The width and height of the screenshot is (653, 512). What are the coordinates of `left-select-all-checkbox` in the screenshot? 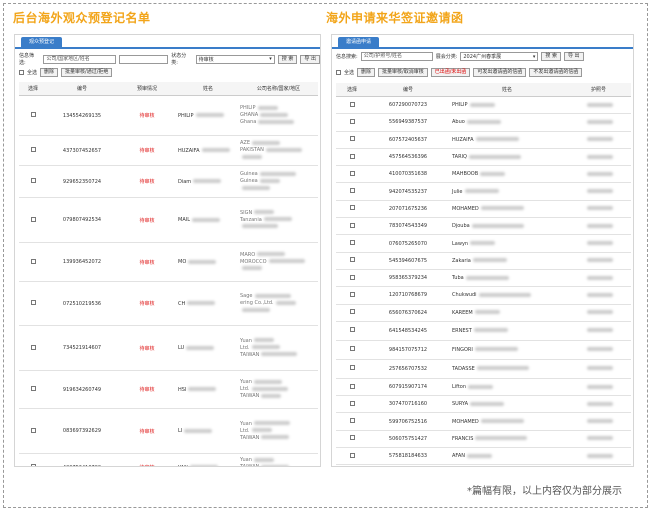 It's located at (21, 72).